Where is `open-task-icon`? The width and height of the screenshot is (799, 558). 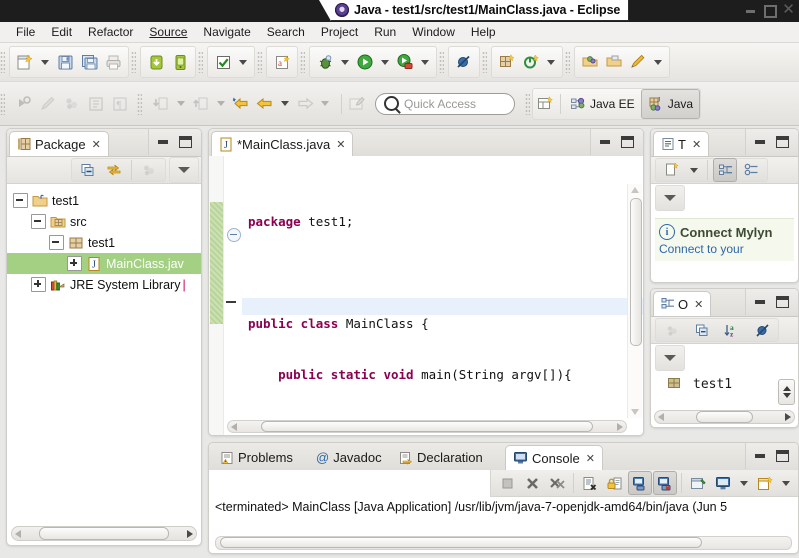
open-task-icon is located at coordinates (614, 62).